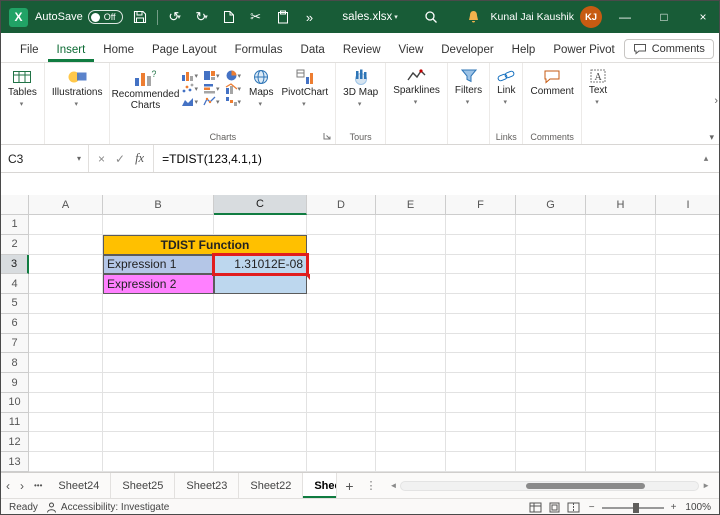 The width and height of the screenshot is (720, 515). What do you see at coordinates (411, 264) in the screenshot?
I see `cell-E3` at bounding box center [411, 264].